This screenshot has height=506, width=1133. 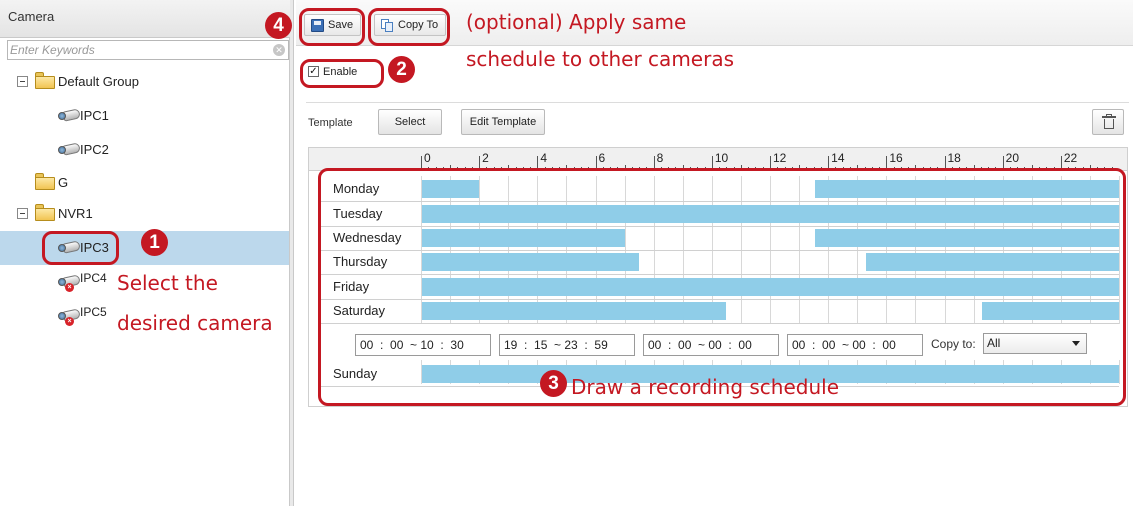 I want to click on hour-tick-label: 12, so click(x=780, y=158).